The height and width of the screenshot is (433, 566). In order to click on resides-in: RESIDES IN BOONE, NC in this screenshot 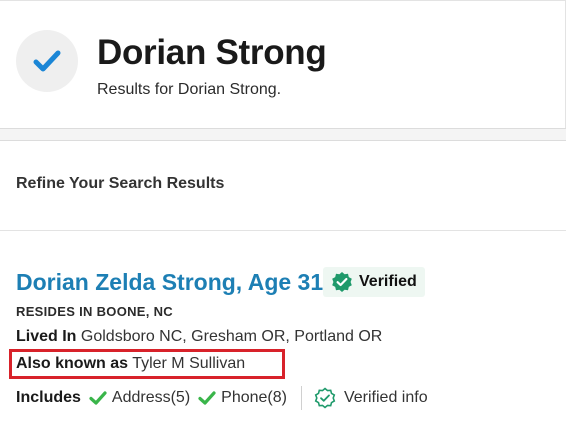, I will do `click(94, 311)`.